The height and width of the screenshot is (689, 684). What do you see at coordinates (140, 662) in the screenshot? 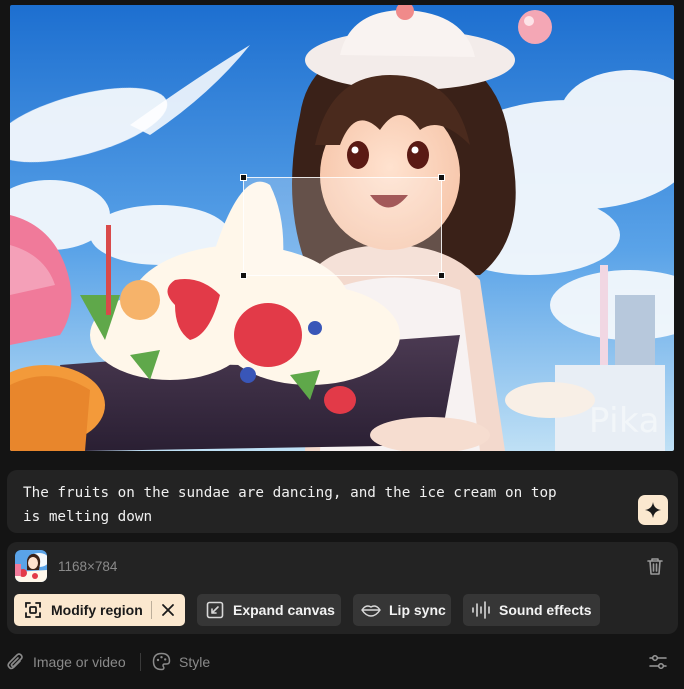
I see `toolbar-divider` at bounding box center [140, 662].